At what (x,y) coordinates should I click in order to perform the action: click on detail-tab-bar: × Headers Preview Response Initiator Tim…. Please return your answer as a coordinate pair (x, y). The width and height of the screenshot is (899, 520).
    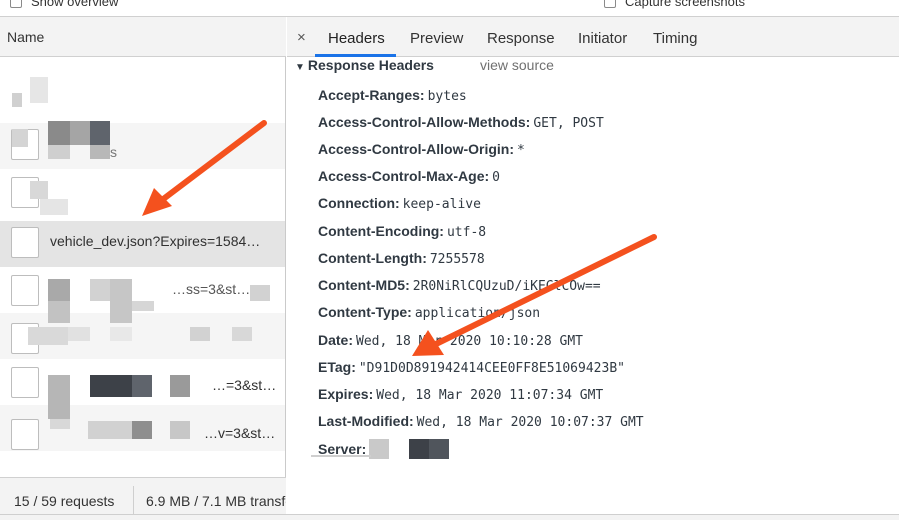
    Looking at the image, I should click on (593, 37).